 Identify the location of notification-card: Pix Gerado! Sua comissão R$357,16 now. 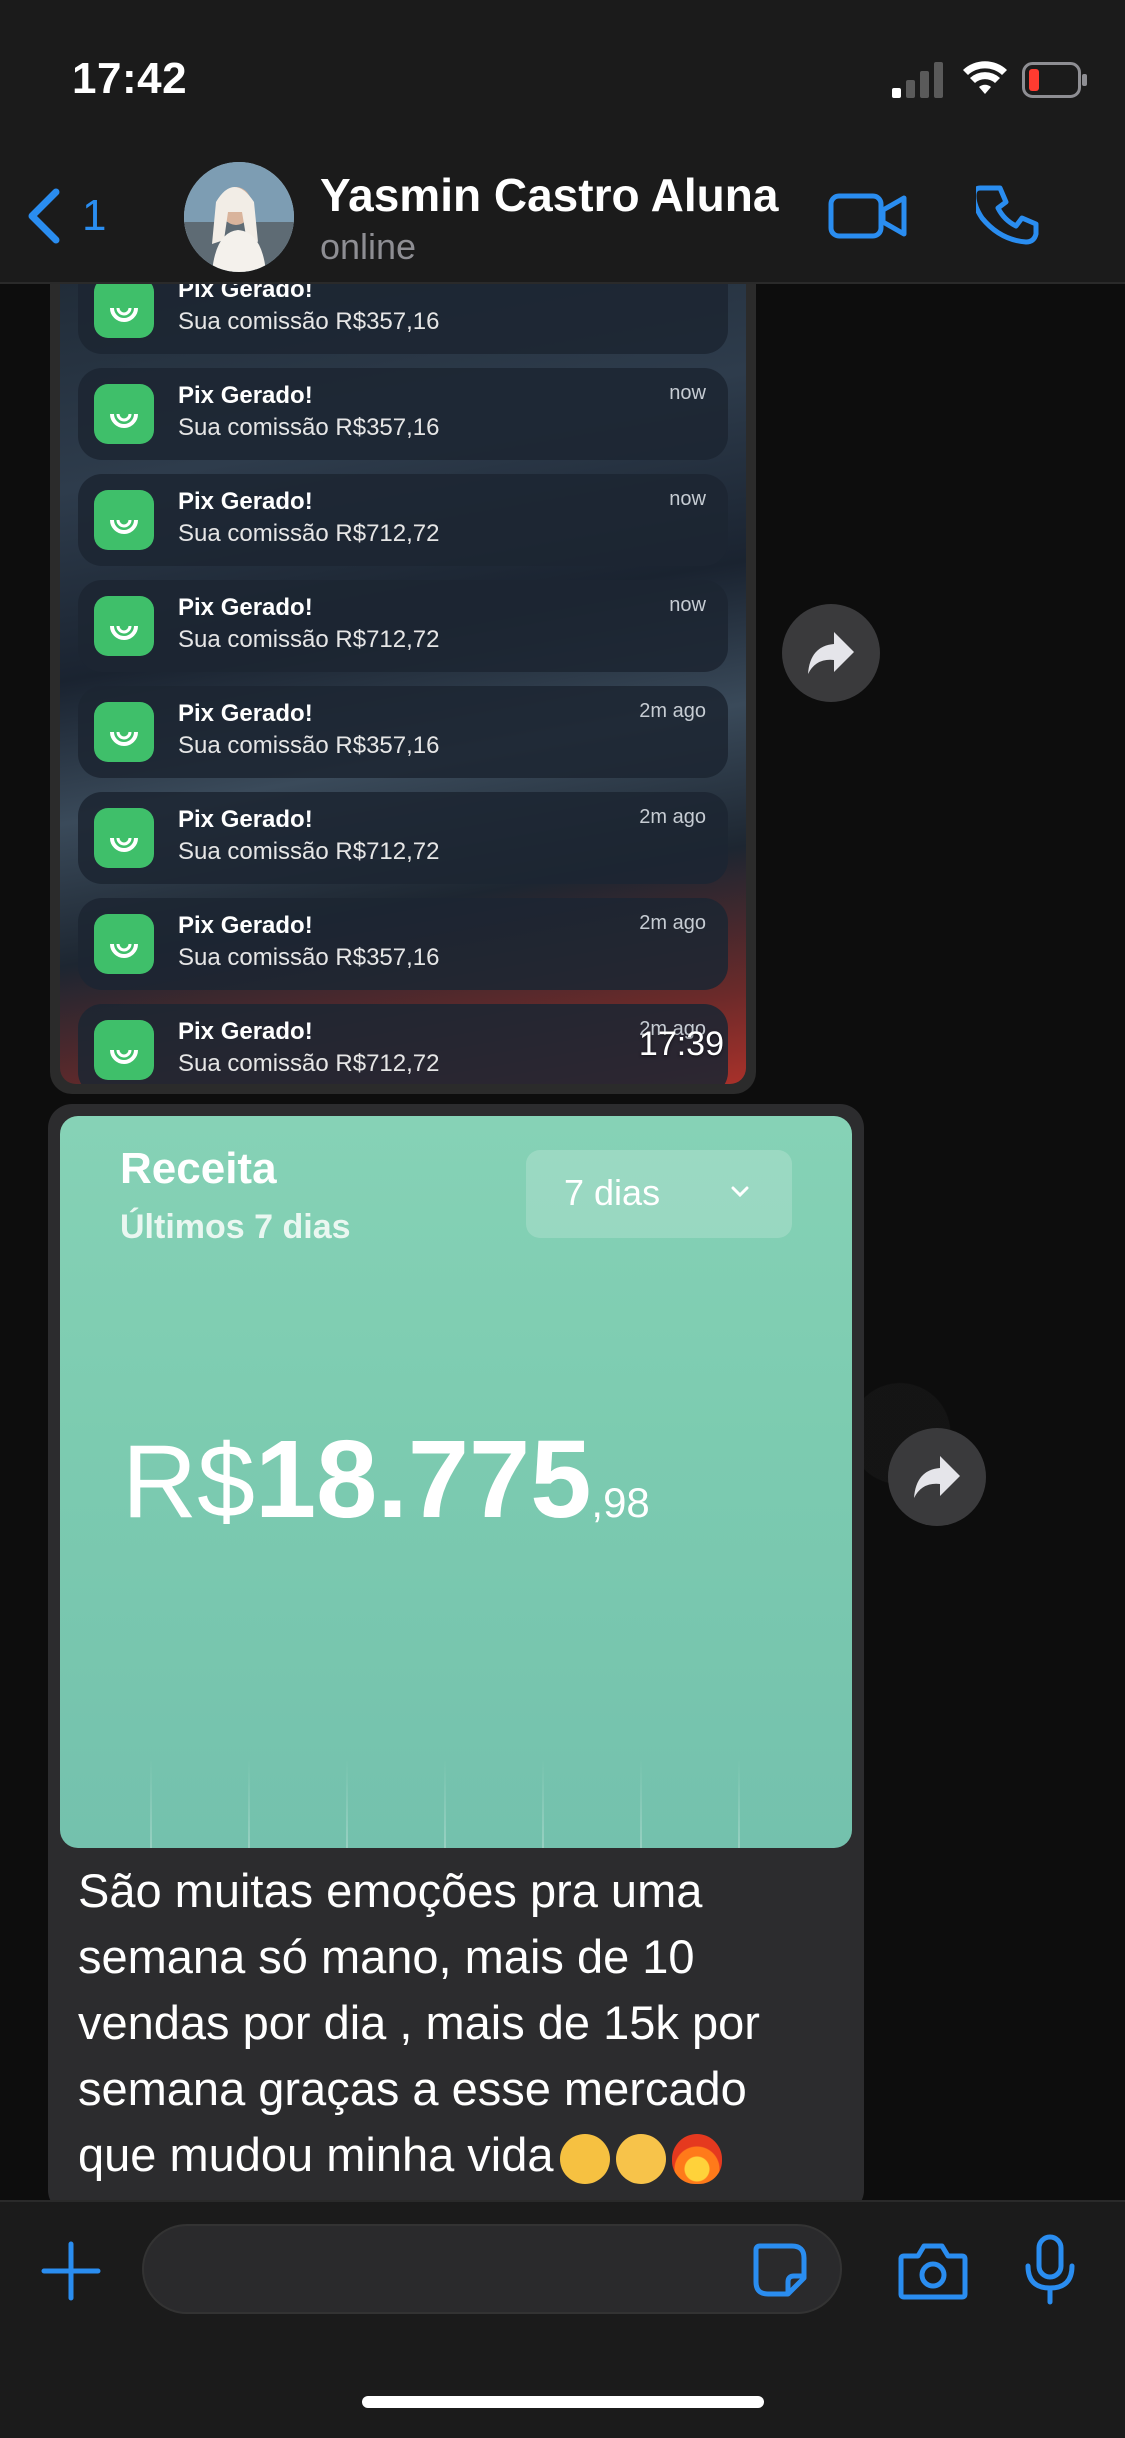
(403, 414).